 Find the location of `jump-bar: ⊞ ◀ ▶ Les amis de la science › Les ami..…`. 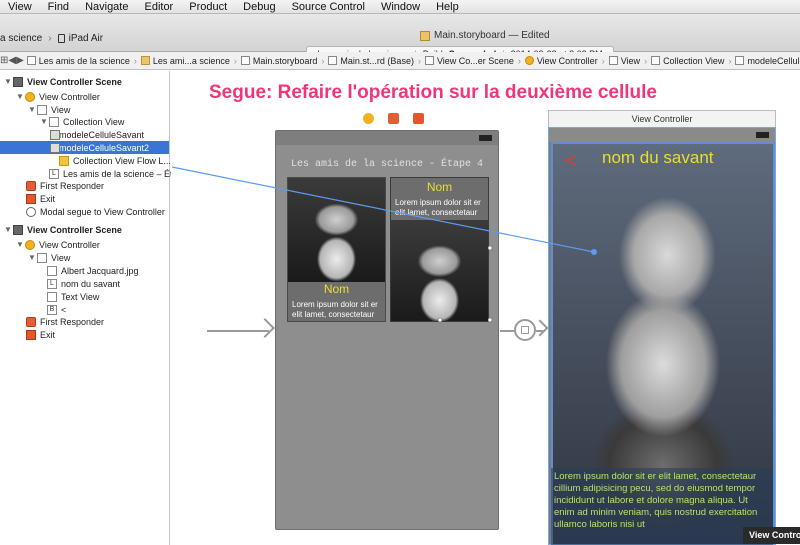

jump-bar: ⊞ ◀ ▶ Les amis de la science › Les ami..… is located at coordinates (400, 61).